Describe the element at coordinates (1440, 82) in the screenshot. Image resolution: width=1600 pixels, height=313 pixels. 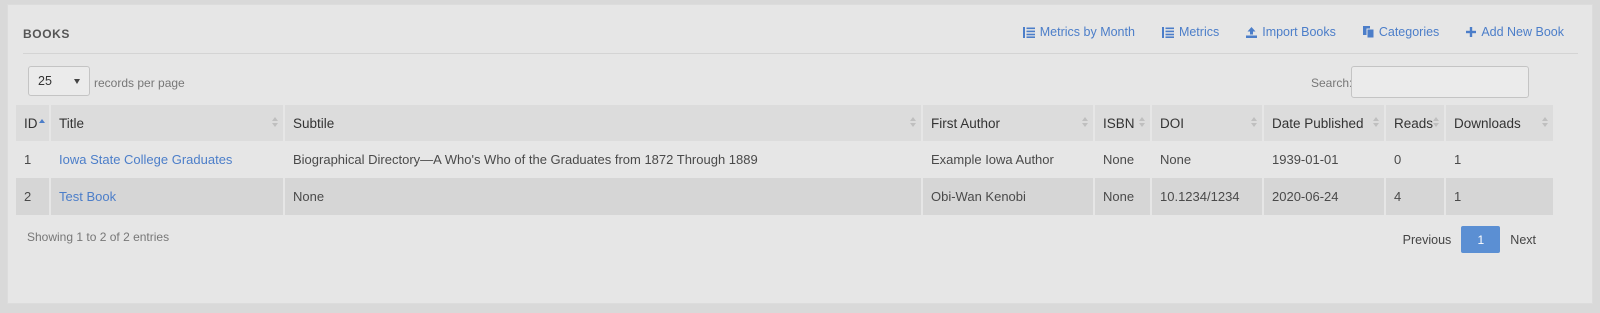
I see `search-input` at that location.